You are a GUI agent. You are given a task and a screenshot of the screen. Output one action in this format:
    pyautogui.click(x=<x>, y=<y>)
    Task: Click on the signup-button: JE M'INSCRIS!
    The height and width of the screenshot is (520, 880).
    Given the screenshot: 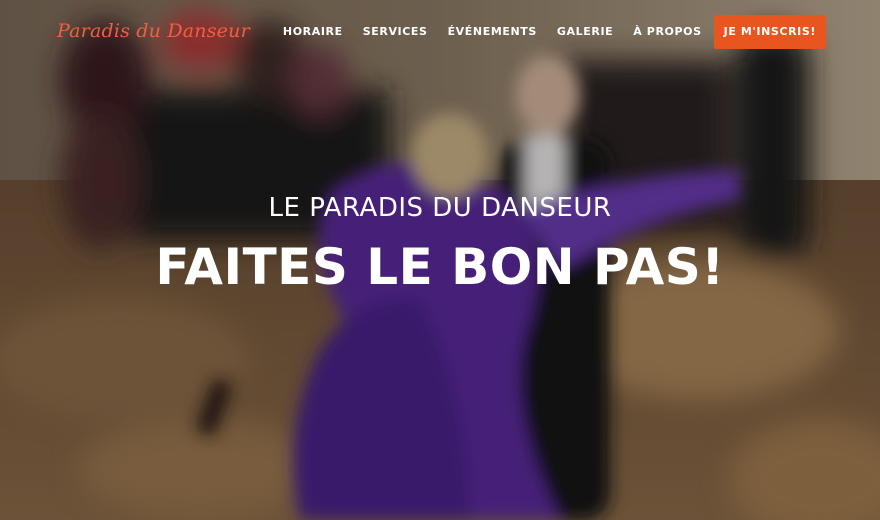 What is the action you would take?
    pyautogui.click(x=769, y=32)
    